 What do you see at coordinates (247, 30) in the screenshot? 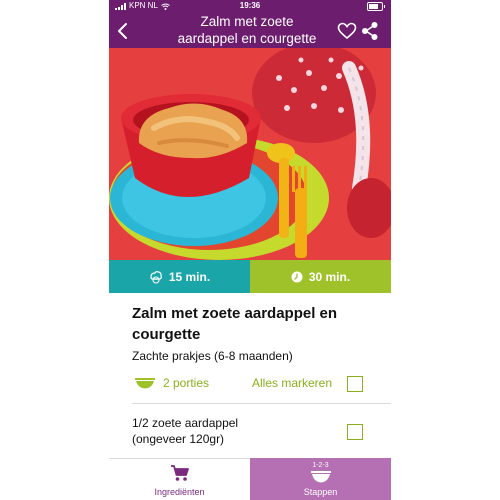
I see `page-title: Zalm met zoete aardappel en courgette` at bounding box center [247, 30].